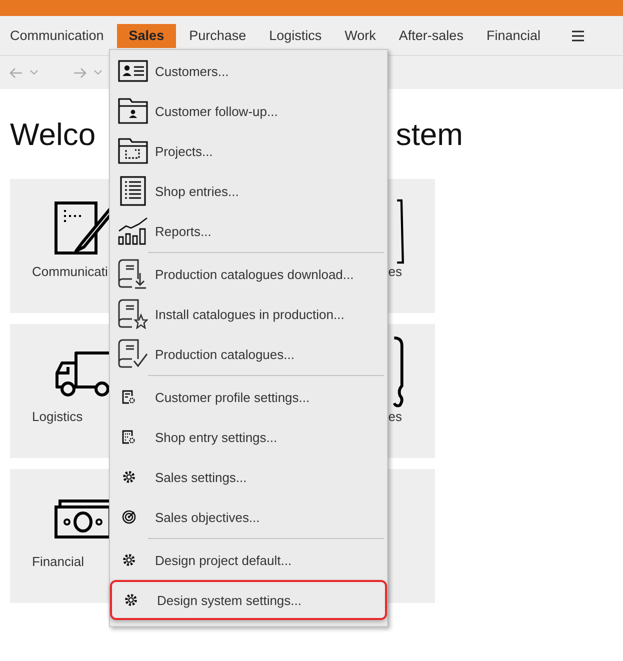 Image resolution: width=623 pixels, height=661 pixels. What do you see at coordinates (429, 135) in the screenshot?
I see `page-title: stem` at bounding box center [429, 135].